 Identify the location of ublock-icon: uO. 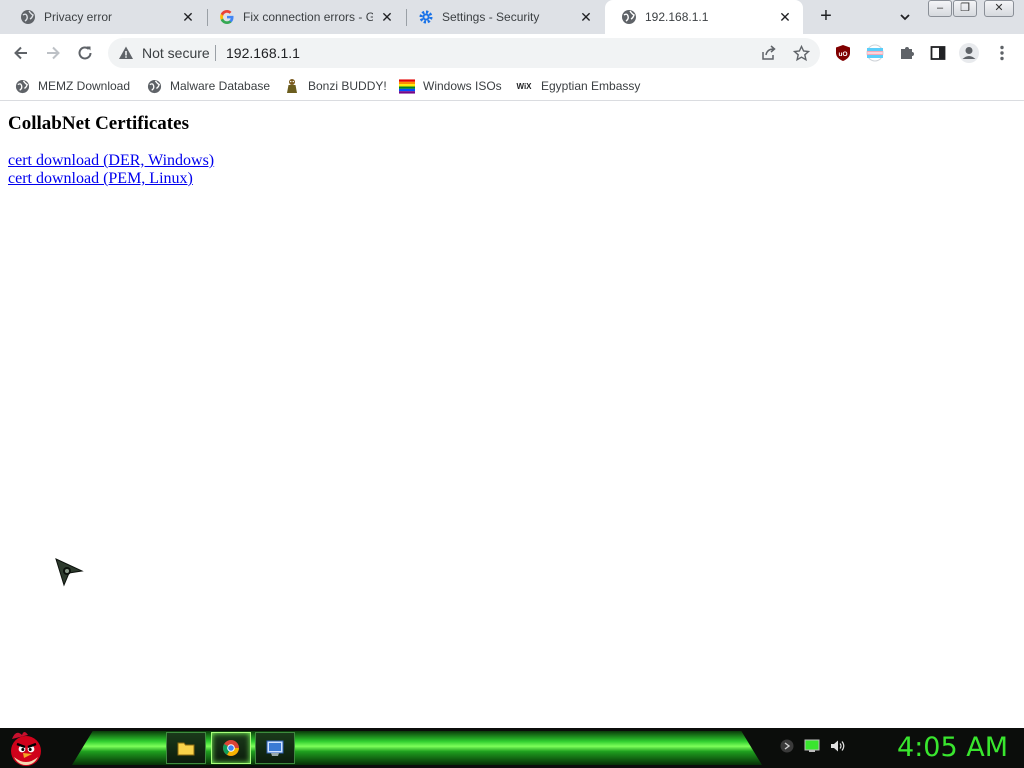
(843, 53).